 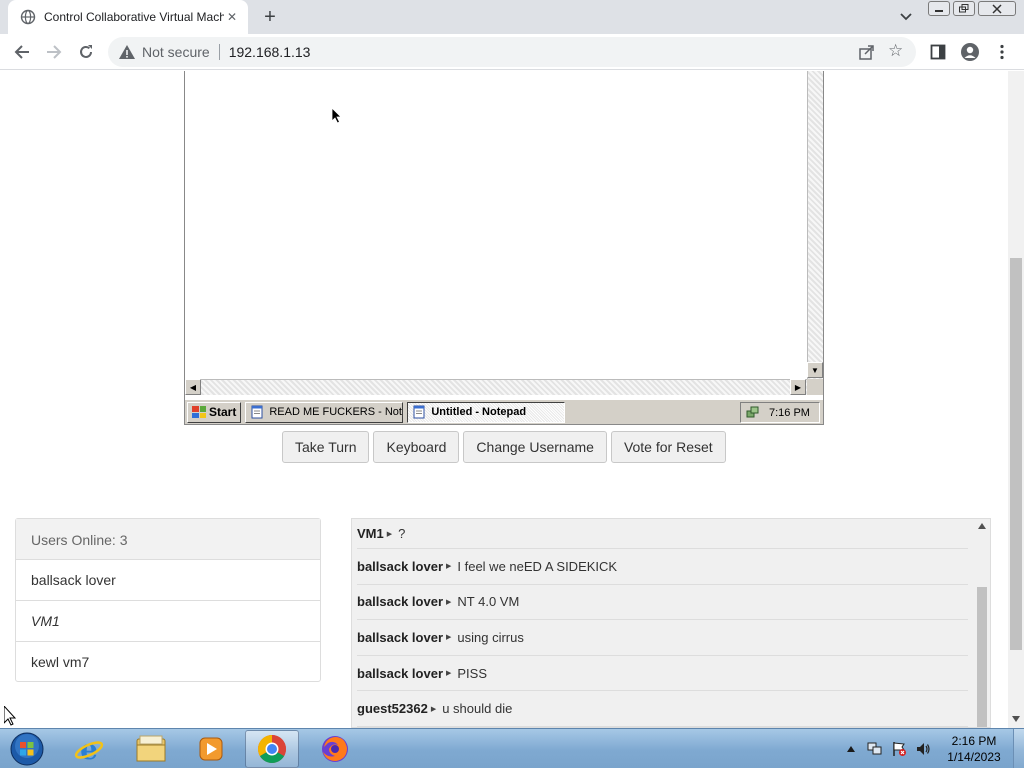 I want to click on vm-task-label: Untitled - Notepad, so click(x=479, y=412).